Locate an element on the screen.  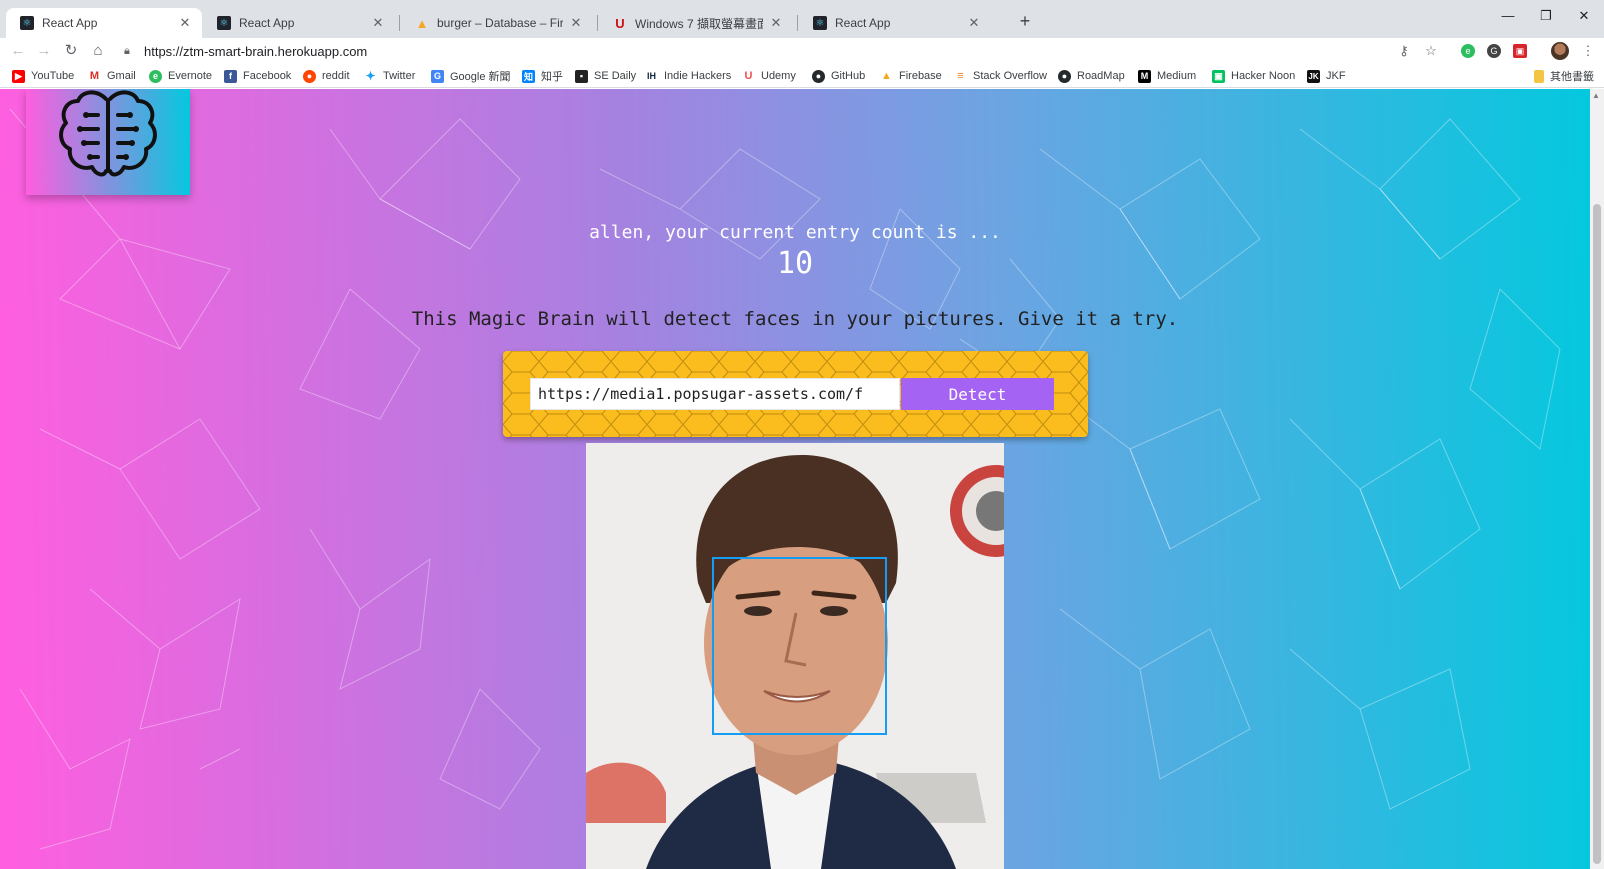
zhihu-icon: 知 is located at coordinates (528, 76).